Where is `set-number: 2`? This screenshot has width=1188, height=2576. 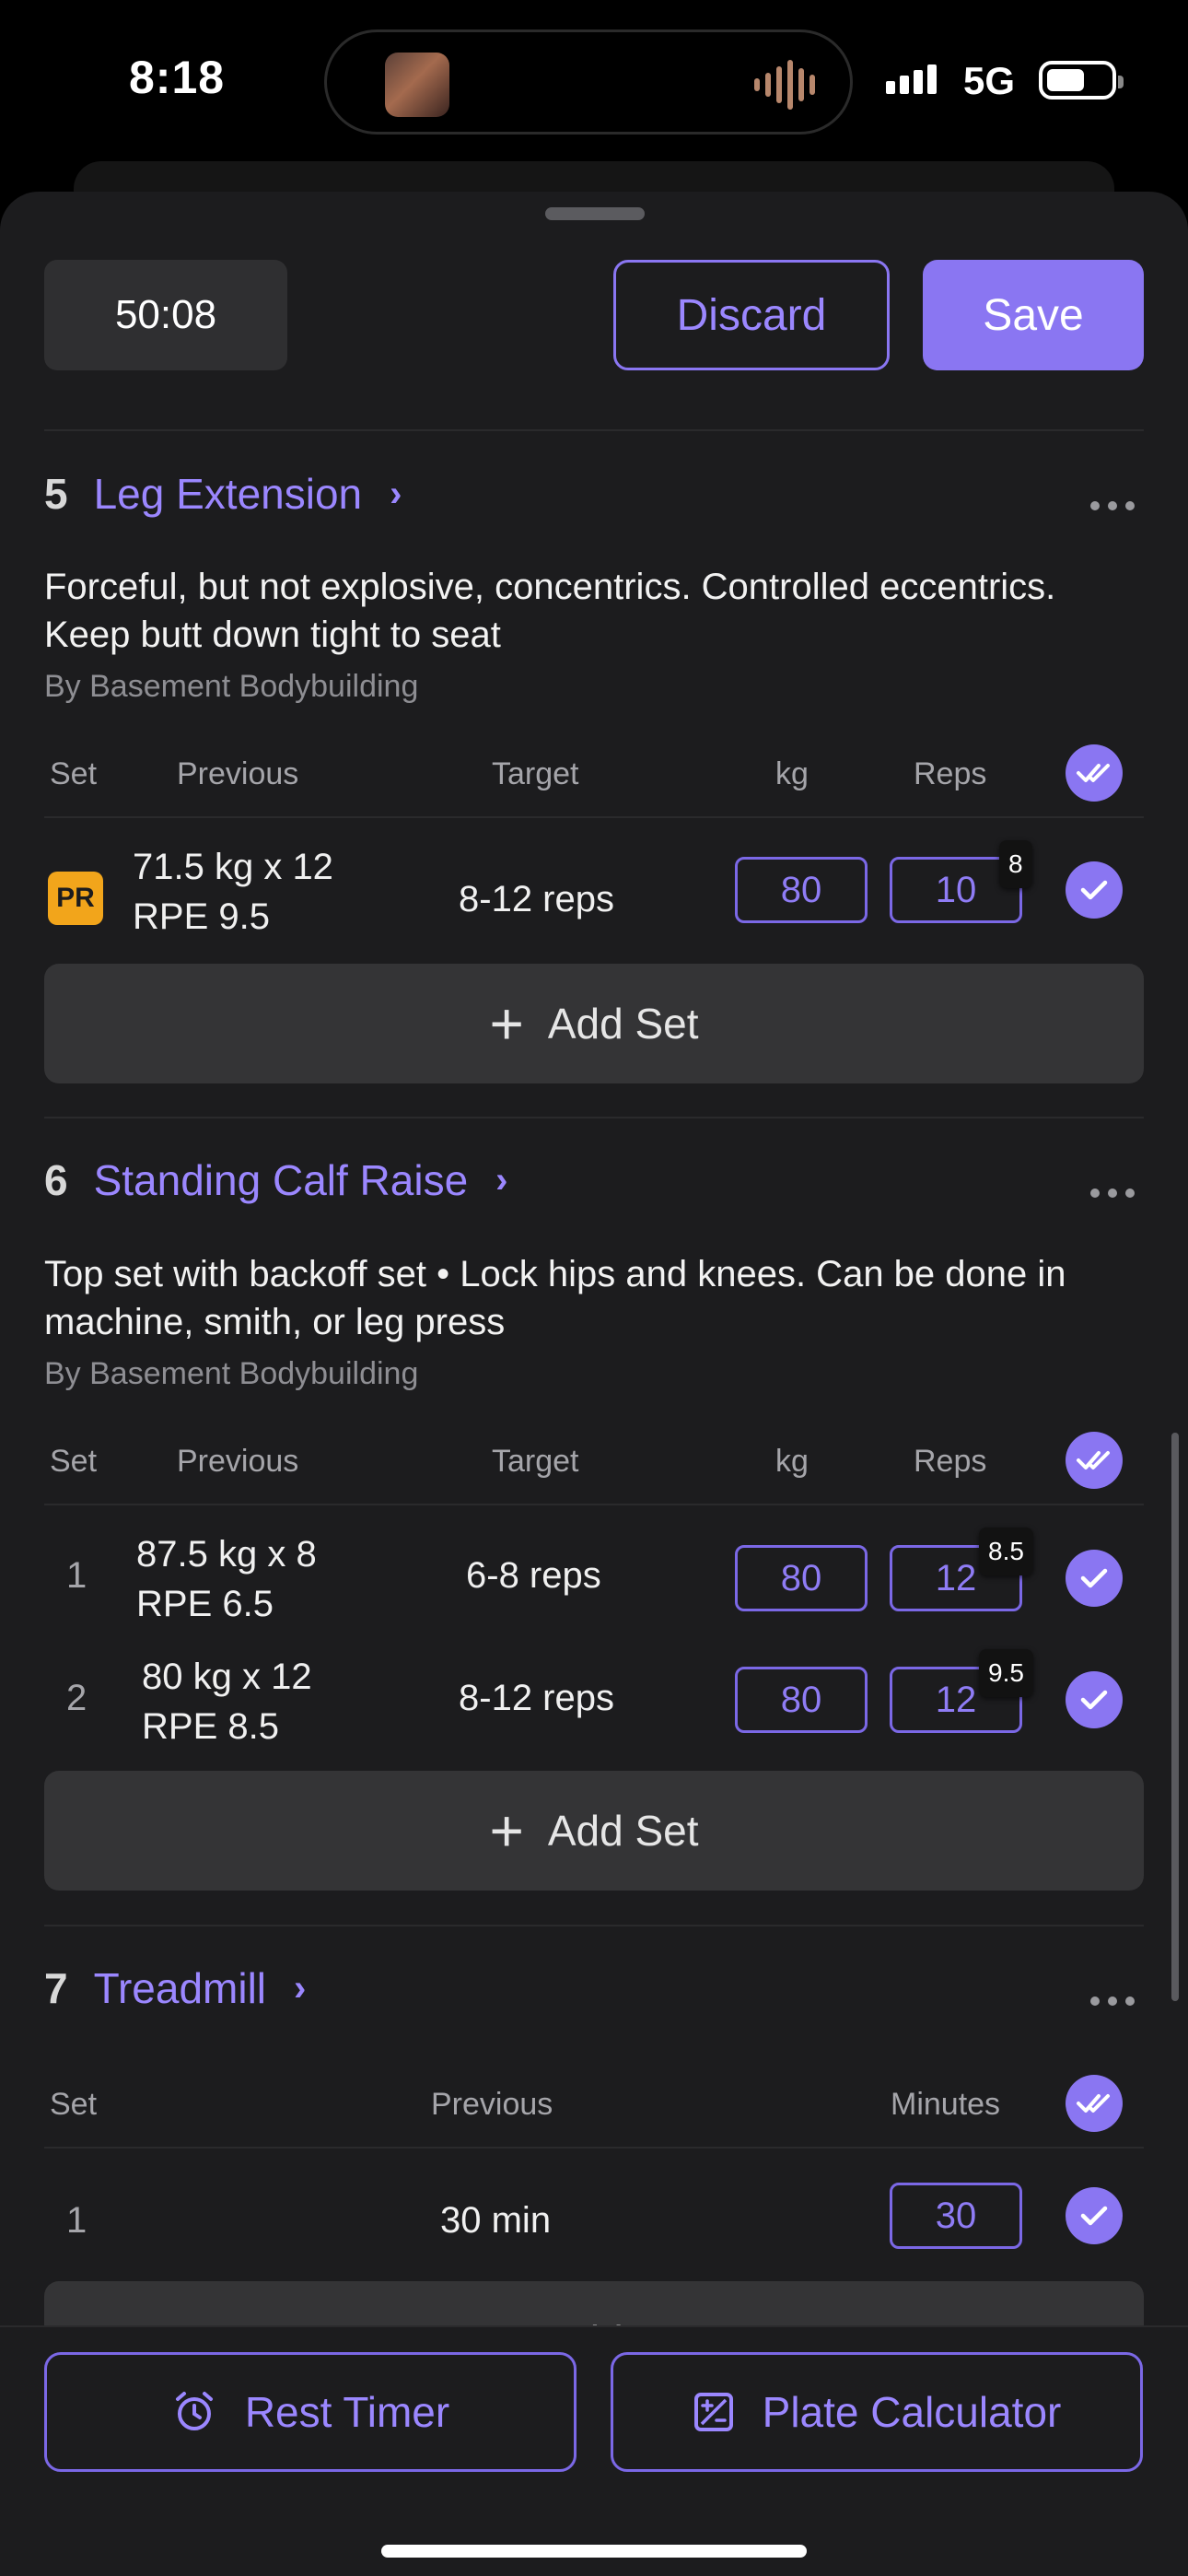 set-number: 2 is located at coordinates (76, 1698).